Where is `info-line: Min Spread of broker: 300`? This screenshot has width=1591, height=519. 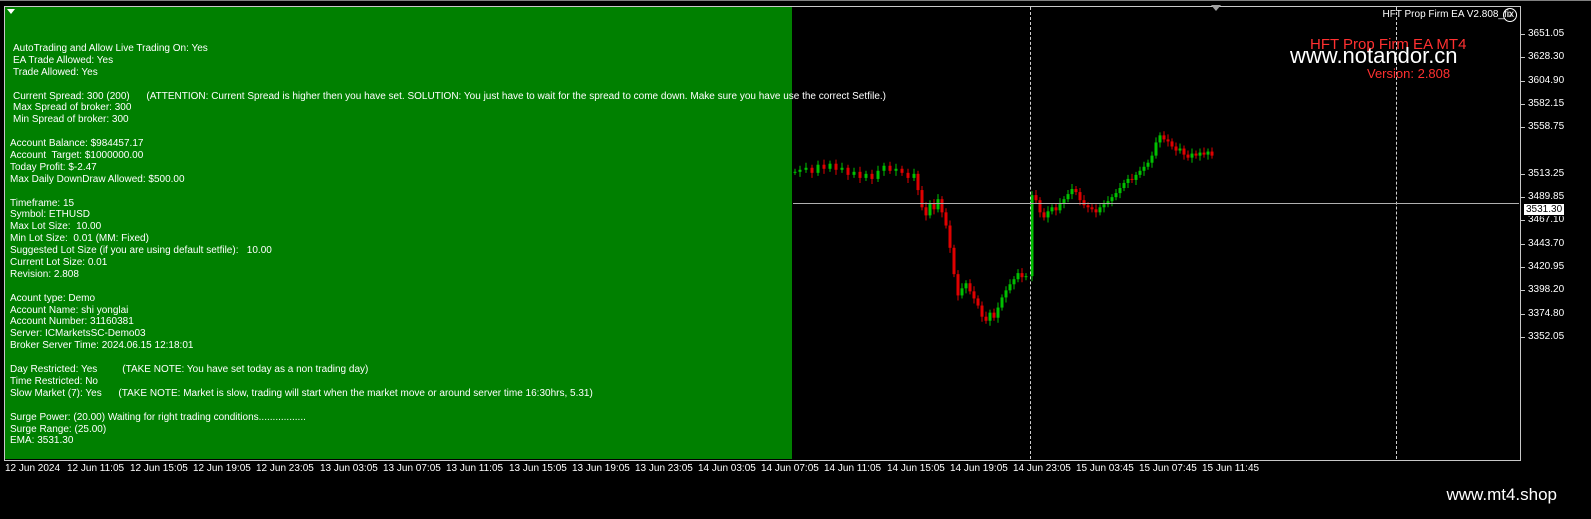 info-line: Min Spread of broker: 300 is located at coordinates (71, 120).